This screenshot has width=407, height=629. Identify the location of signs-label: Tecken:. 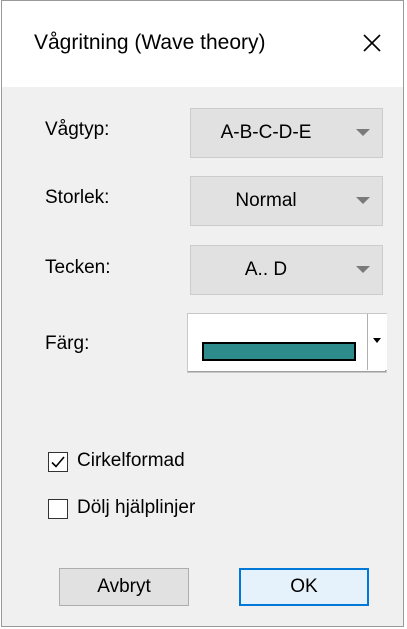
(78, 267).